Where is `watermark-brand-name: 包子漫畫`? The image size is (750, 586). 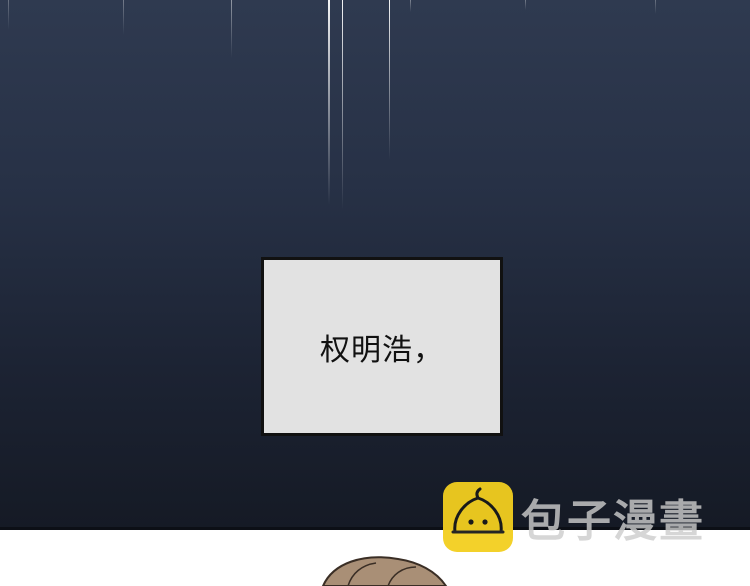 watermark-brand-name: 包子漫畫 is located at coordinates (613, 521).